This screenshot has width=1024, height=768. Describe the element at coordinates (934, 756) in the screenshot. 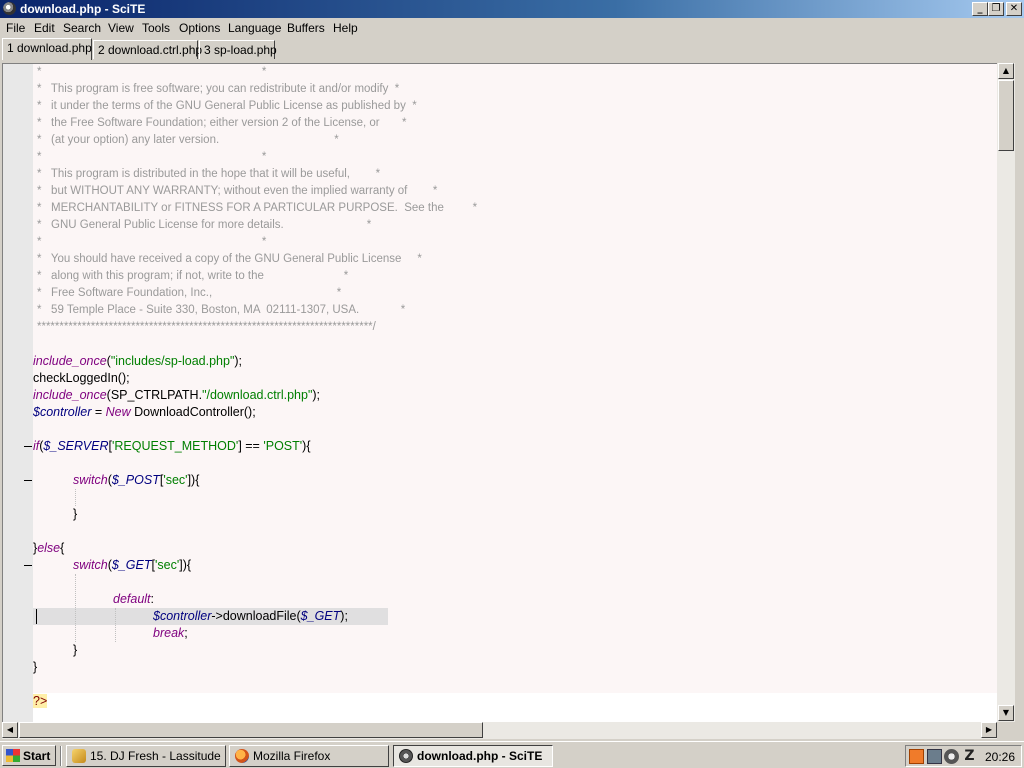

I see `network-icon` at that location.